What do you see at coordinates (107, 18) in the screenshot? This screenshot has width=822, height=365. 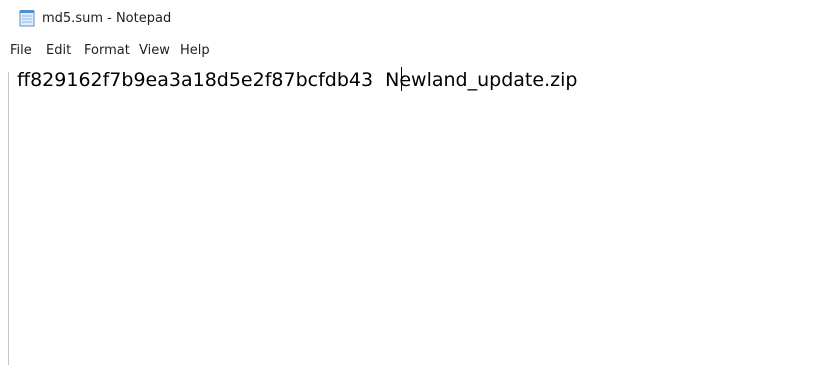 I see `window-title: md5.sum - Notepad` at bounding box center [107, 18].